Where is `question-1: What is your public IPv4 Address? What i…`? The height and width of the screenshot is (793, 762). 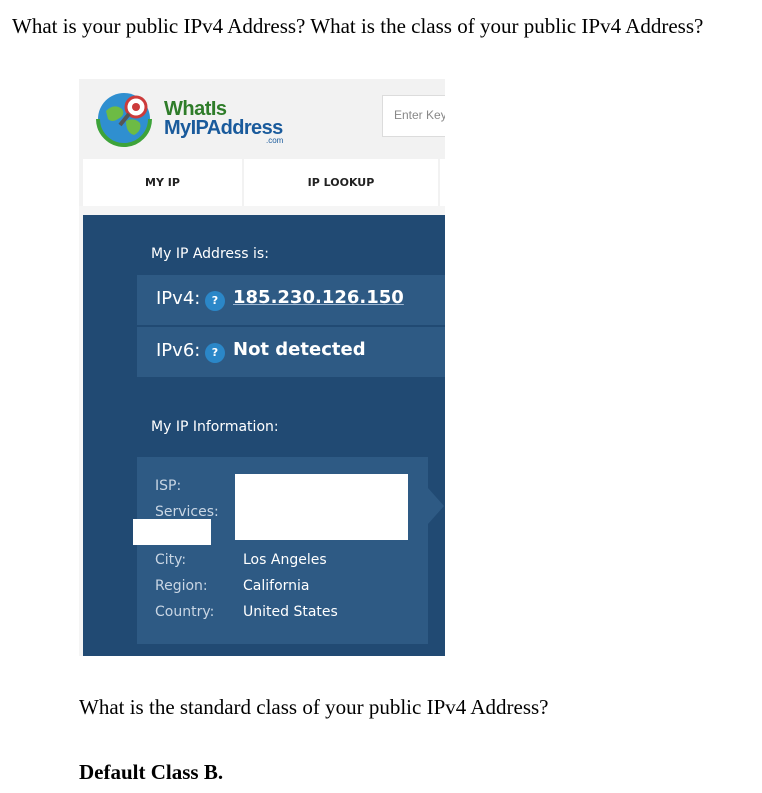
question-1: What is your public IPv4 Address? What i… is located at coordinates (358, 26).